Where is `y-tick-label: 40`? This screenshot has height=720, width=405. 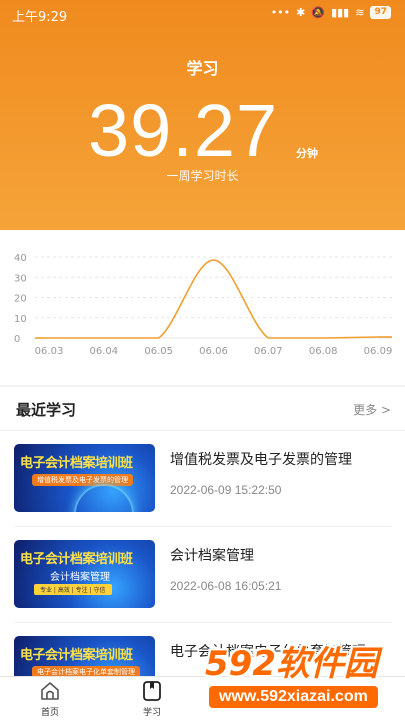 y-tick-label: 40 is located at coordinates (20, 258).